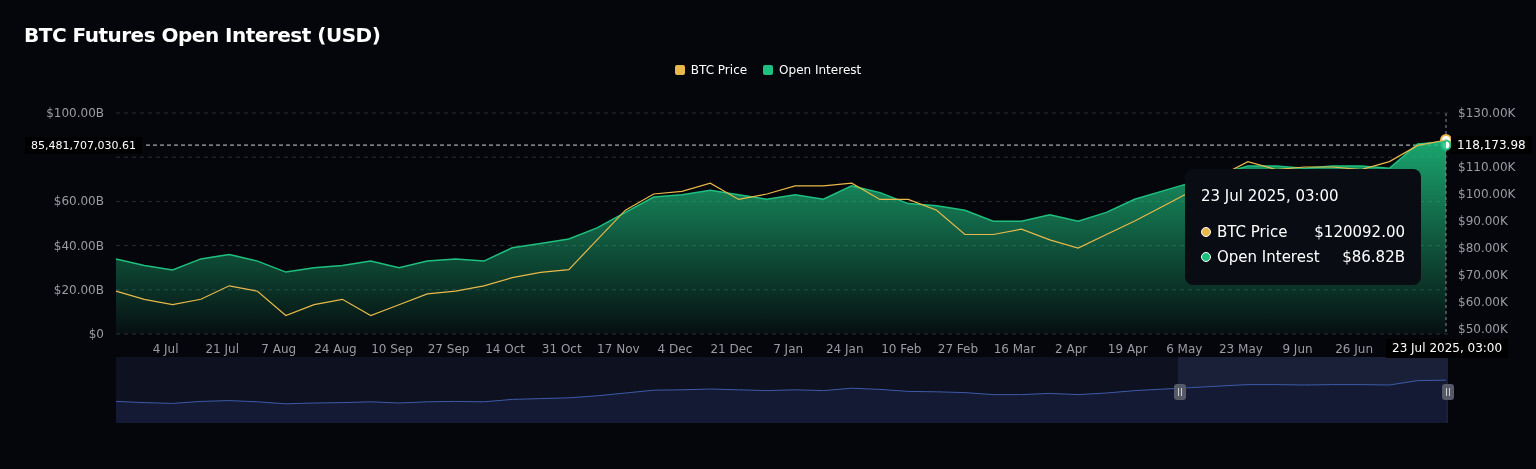 The height and width of the screenshot is (469, 1536). Describe the element at coordinates (96, 334) in the screenshot. I see `axis-label: $0` at that location.